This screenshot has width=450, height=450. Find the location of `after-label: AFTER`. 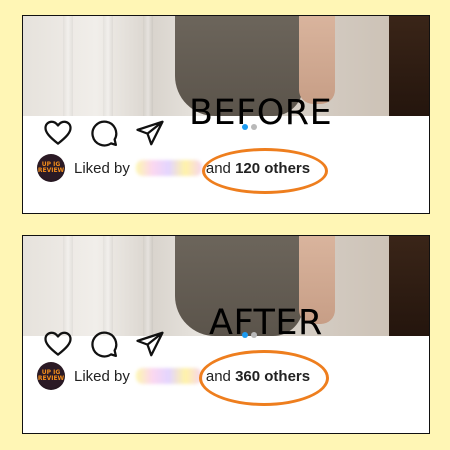

after-label: AFTER is located at coordinates (266, 323).